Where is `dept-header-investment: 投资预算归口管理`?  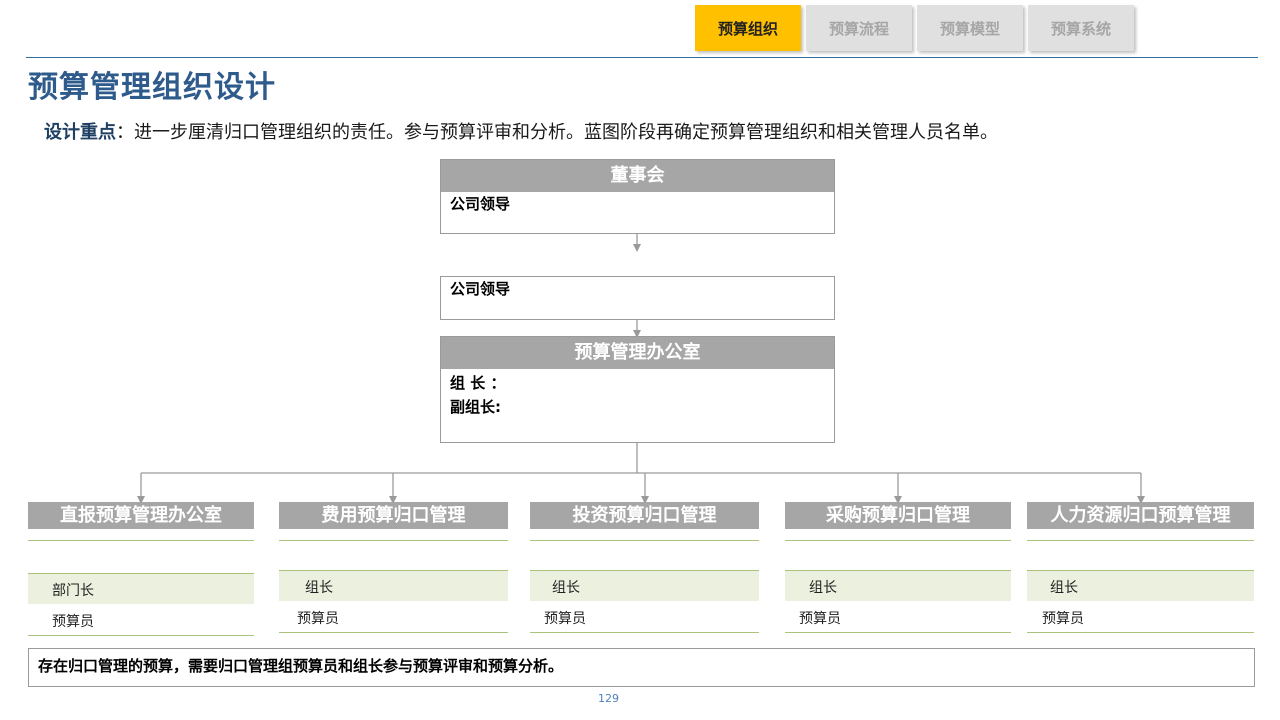 dept-header-investment: 投资预算归口管理 is located at coordinates (644, 515).